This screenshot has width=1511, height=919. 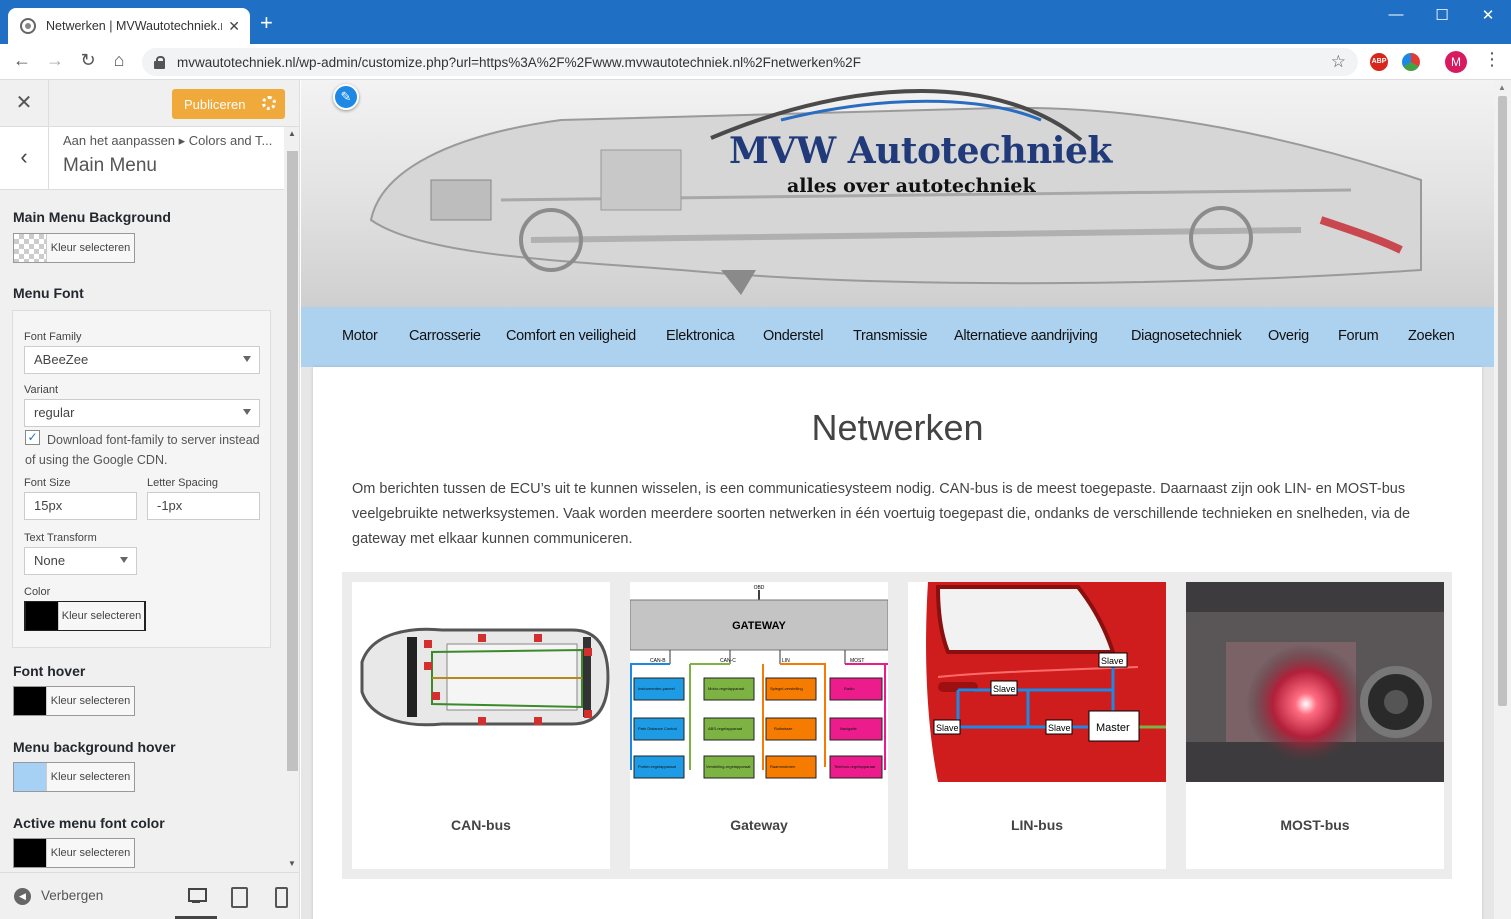 What do you see at coordinates (80, 561) in the screenshot?
I see `text-transform-select: None` at bounding box center [80, 561].